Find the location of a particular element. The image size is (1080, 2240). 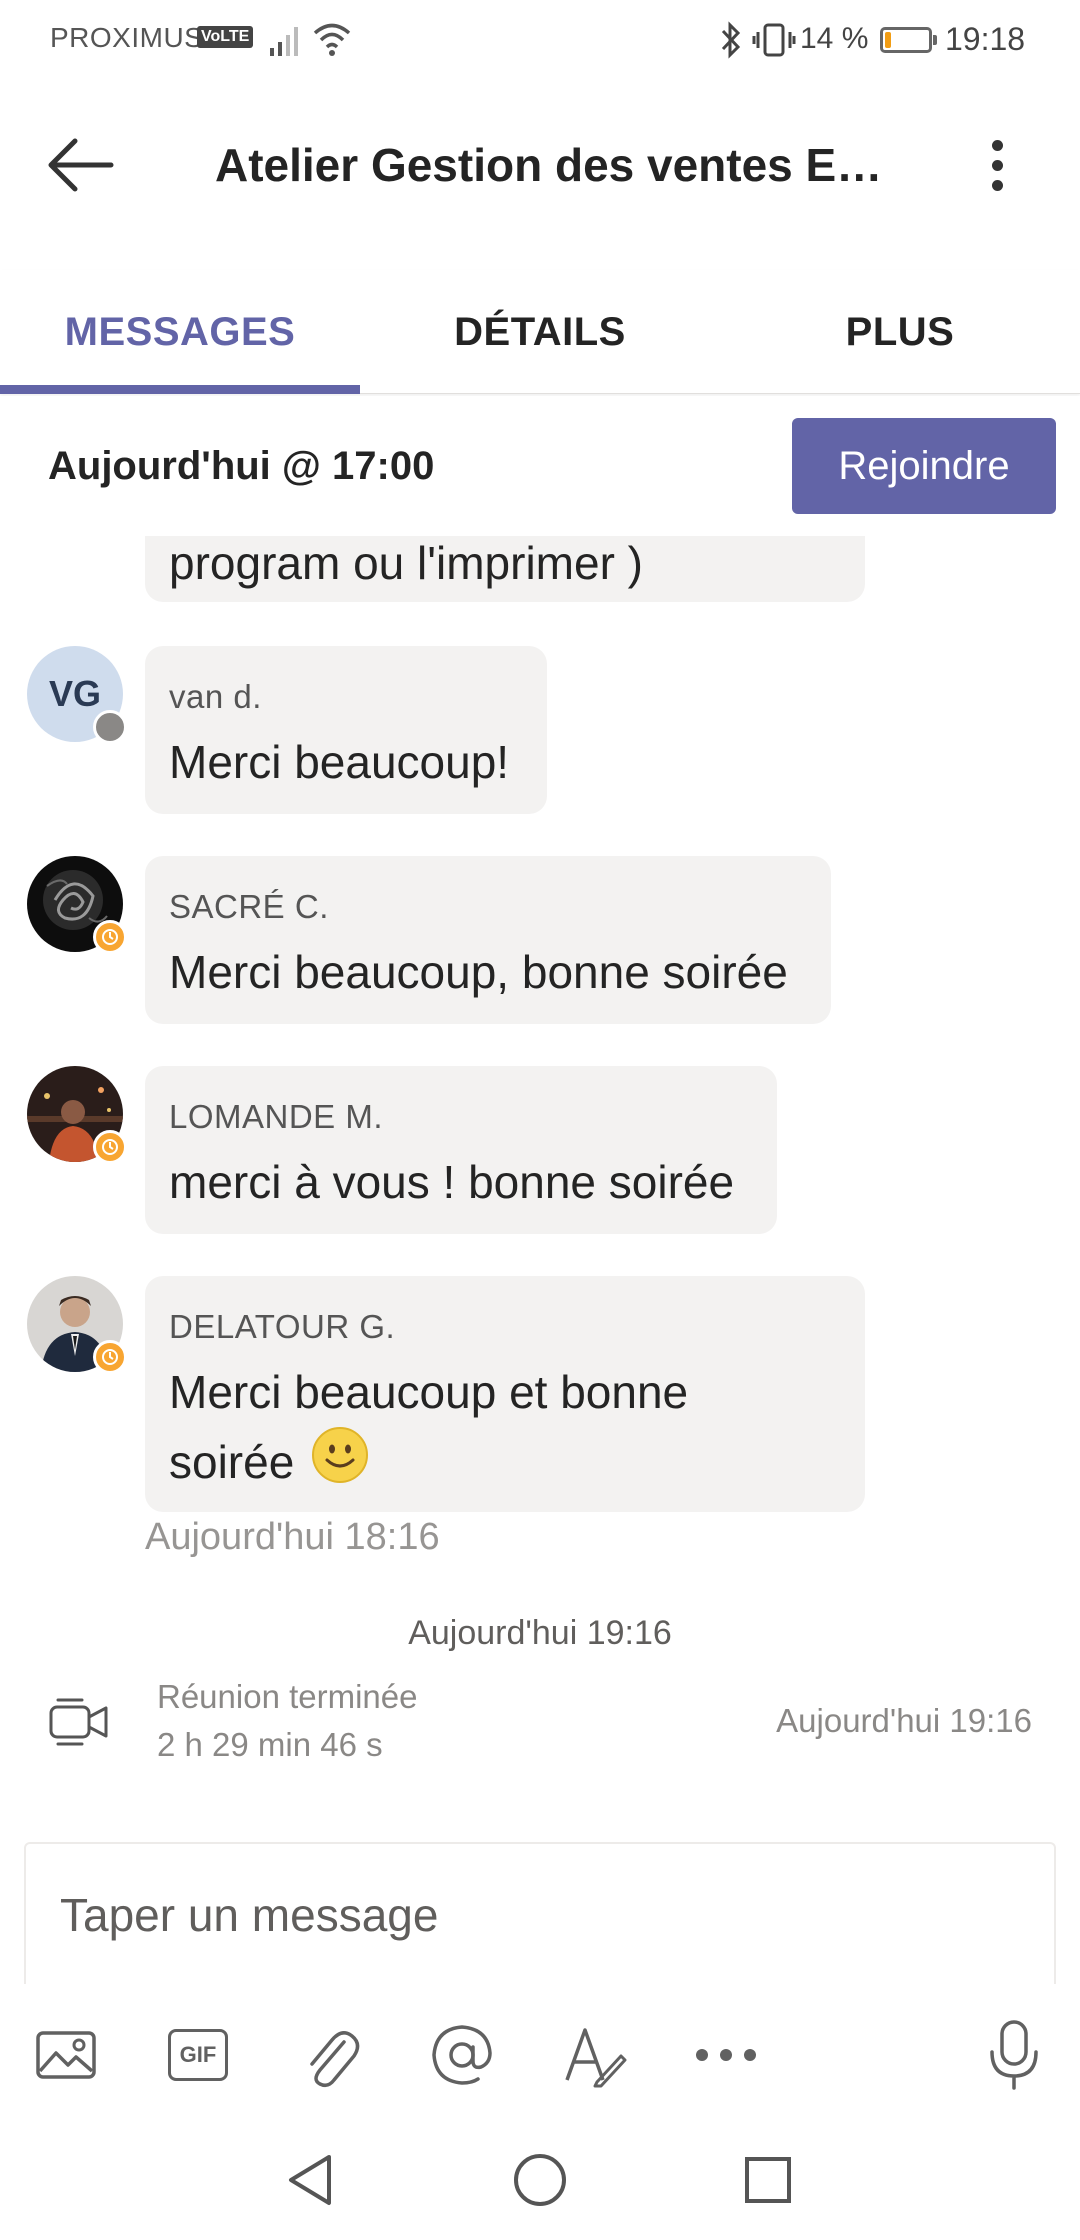

tab-messages: MESSAGES is located at coordinates (180, 332).